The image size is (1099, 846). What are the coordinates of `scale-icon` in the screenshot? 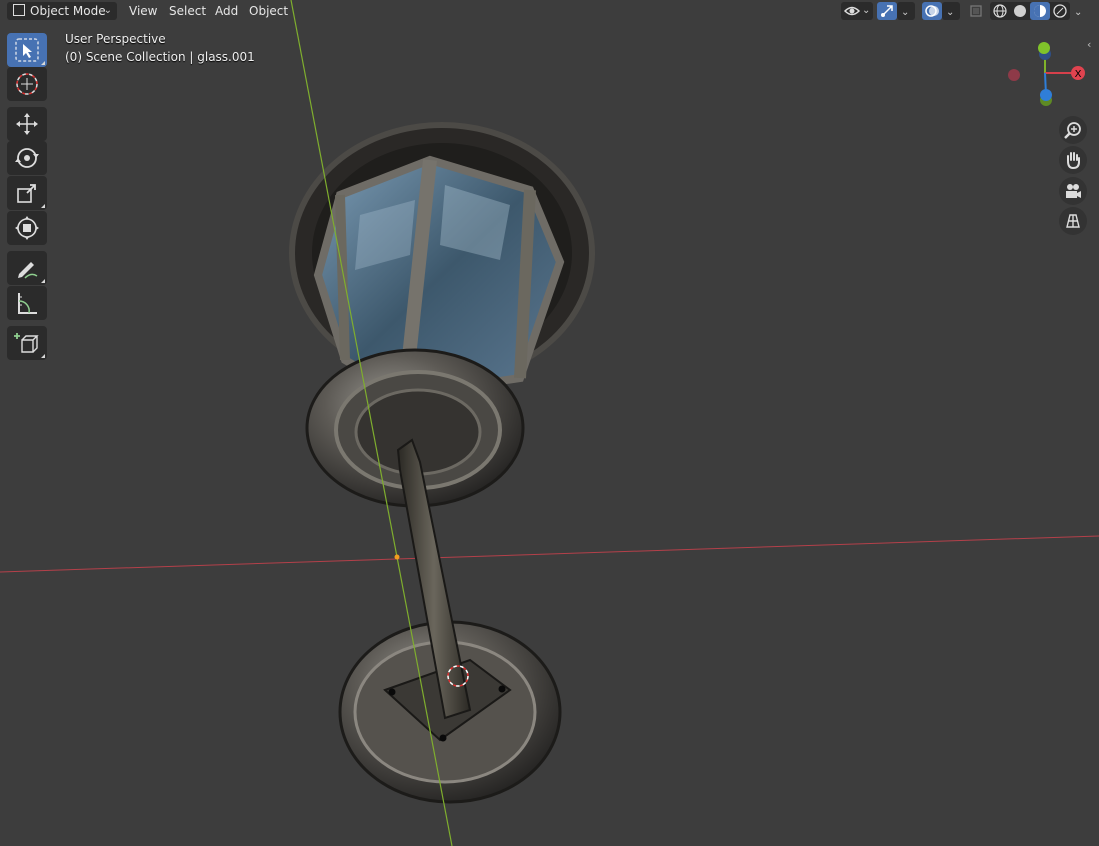 It's located at (26, 193).